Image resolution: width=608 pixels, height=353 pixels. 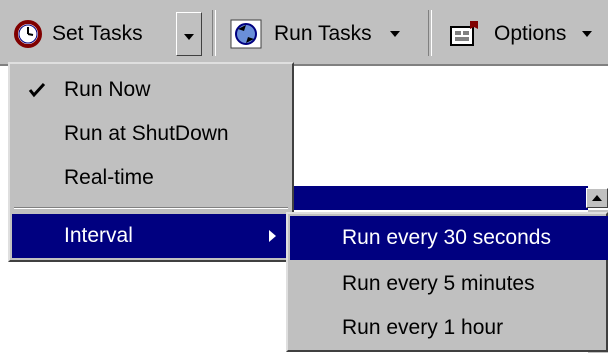 I want to click on menu-separator, so click(x=151, y=208).